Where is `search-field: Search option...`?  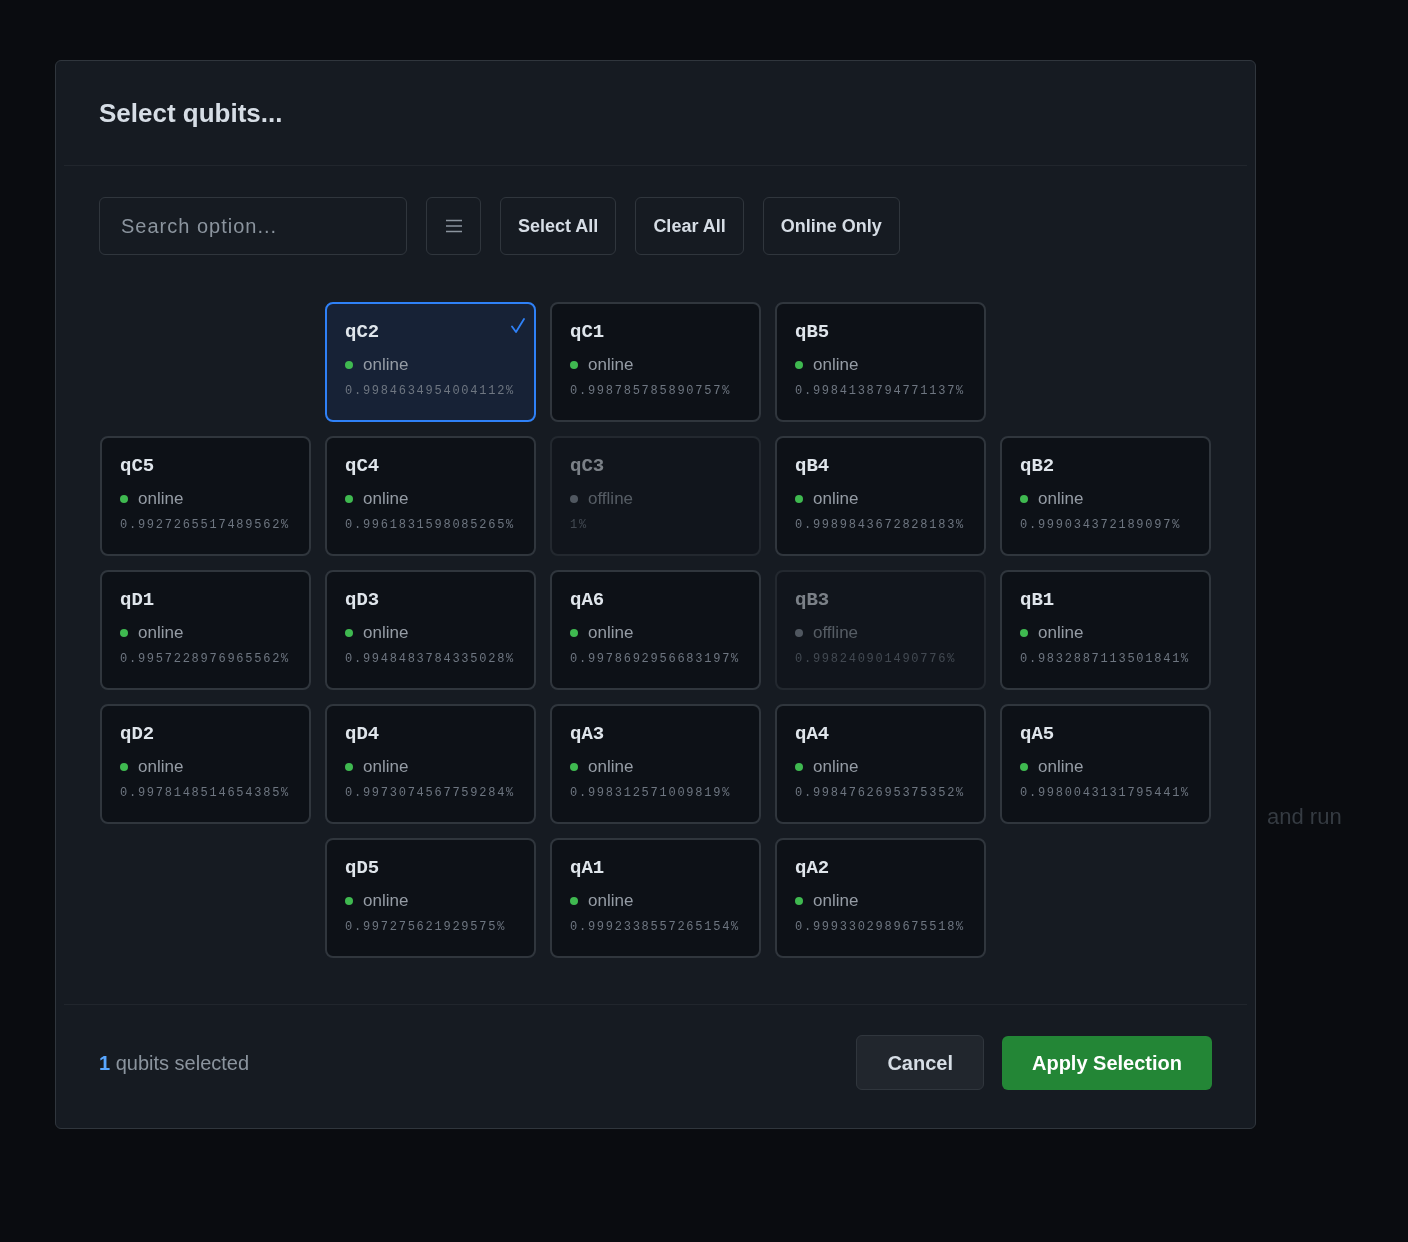
search-field: Search option... is located at coordinates (253, 226).